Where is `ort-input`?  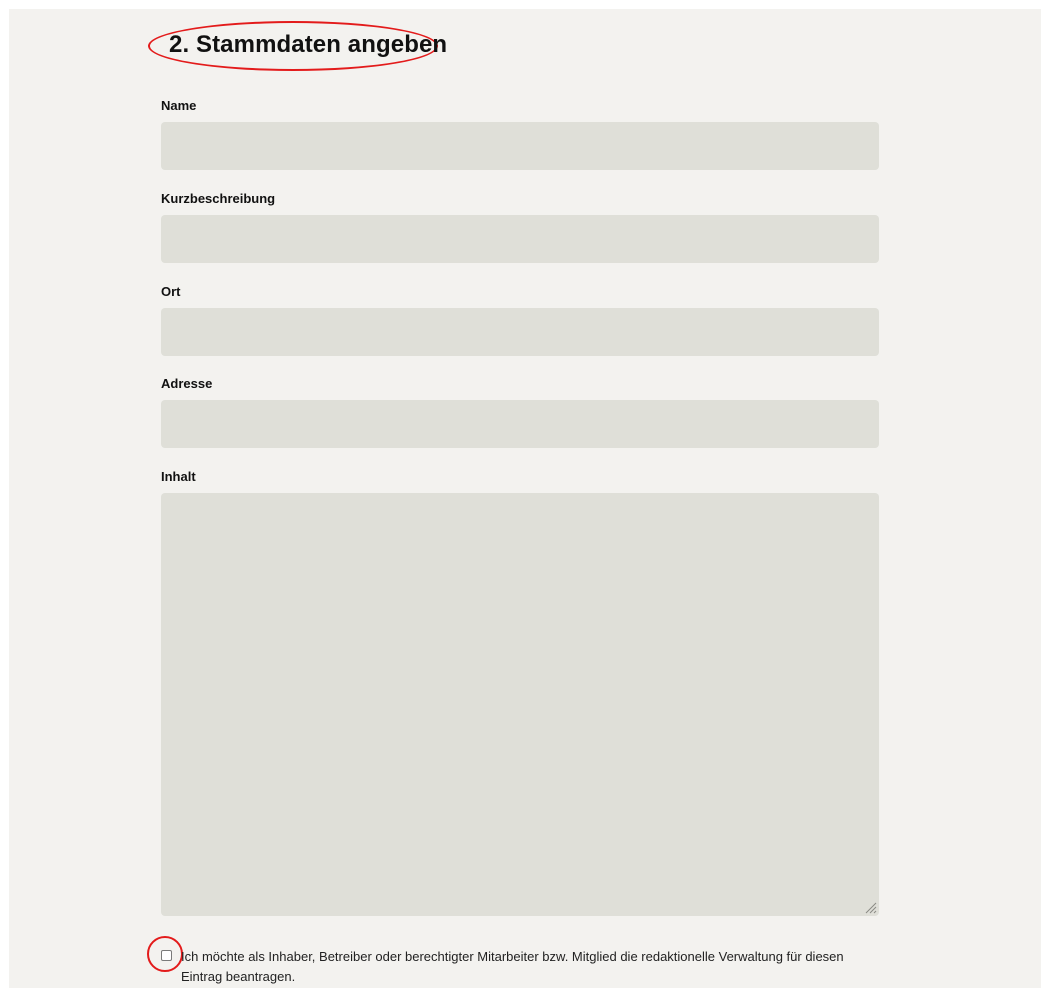
ort-input is located at coordinates (520, 332).